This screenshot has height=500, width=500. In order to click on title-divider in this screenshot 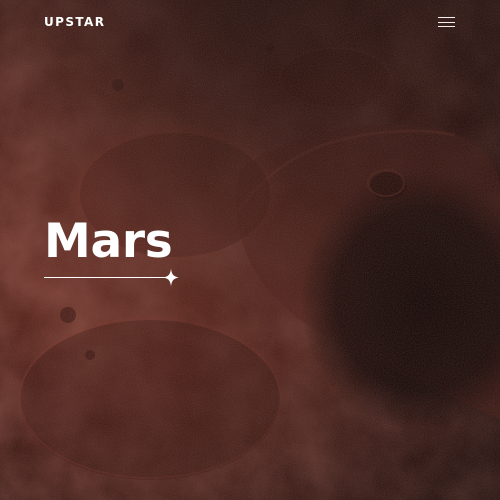, I will do `click(111, 277)`.